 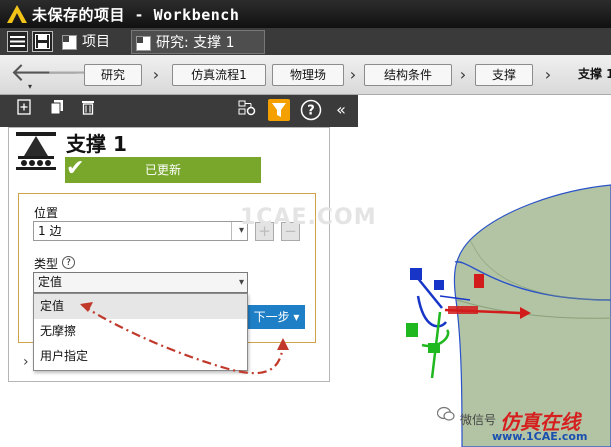 What do you see at coordinates (478, 420) in the screenshot?
I see `wechat-label: 微信号` at bounding box center [478, 420].